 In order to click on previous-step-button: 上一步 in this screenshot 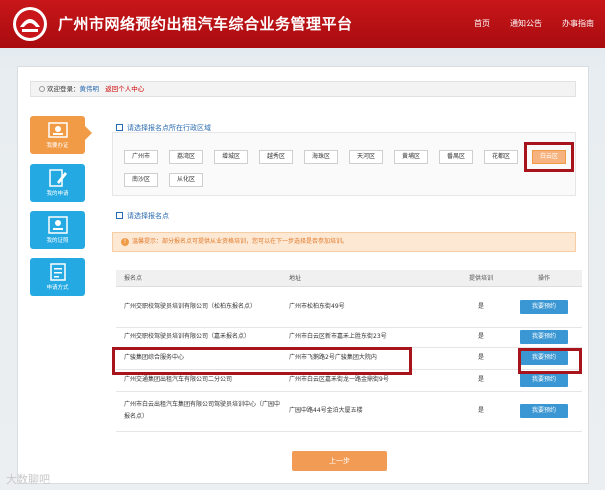, I will do `click(339, 461)`.